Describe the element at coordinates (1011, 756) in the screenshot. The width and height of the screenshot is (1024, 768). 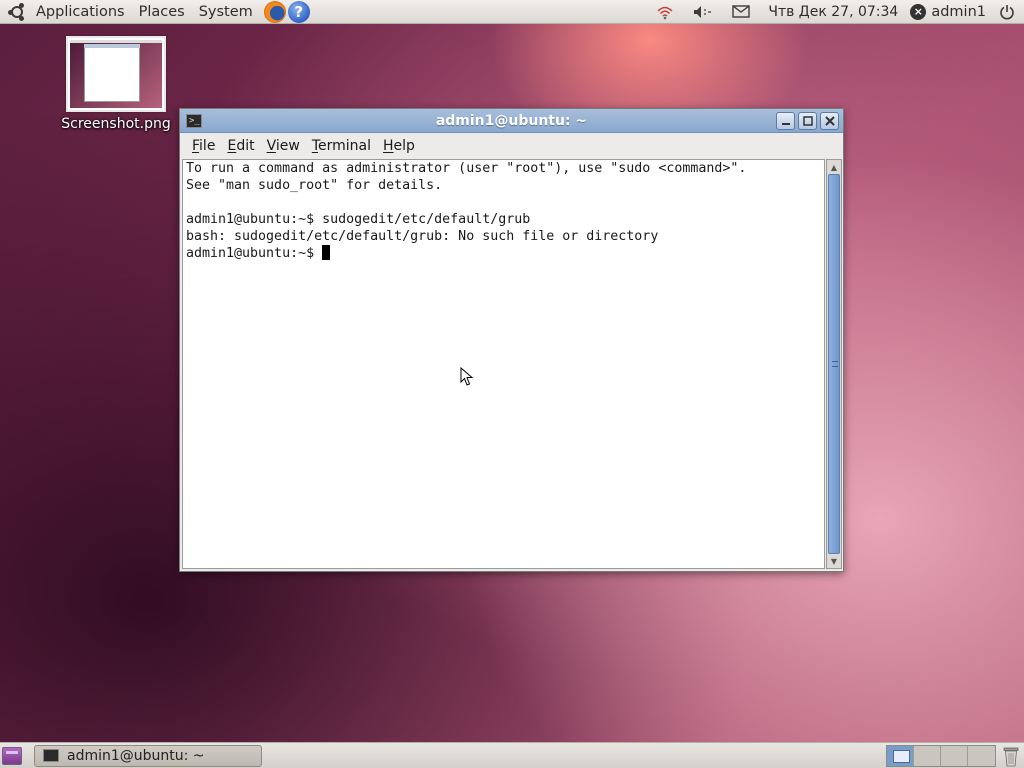
I see `trash-icon` at that location.